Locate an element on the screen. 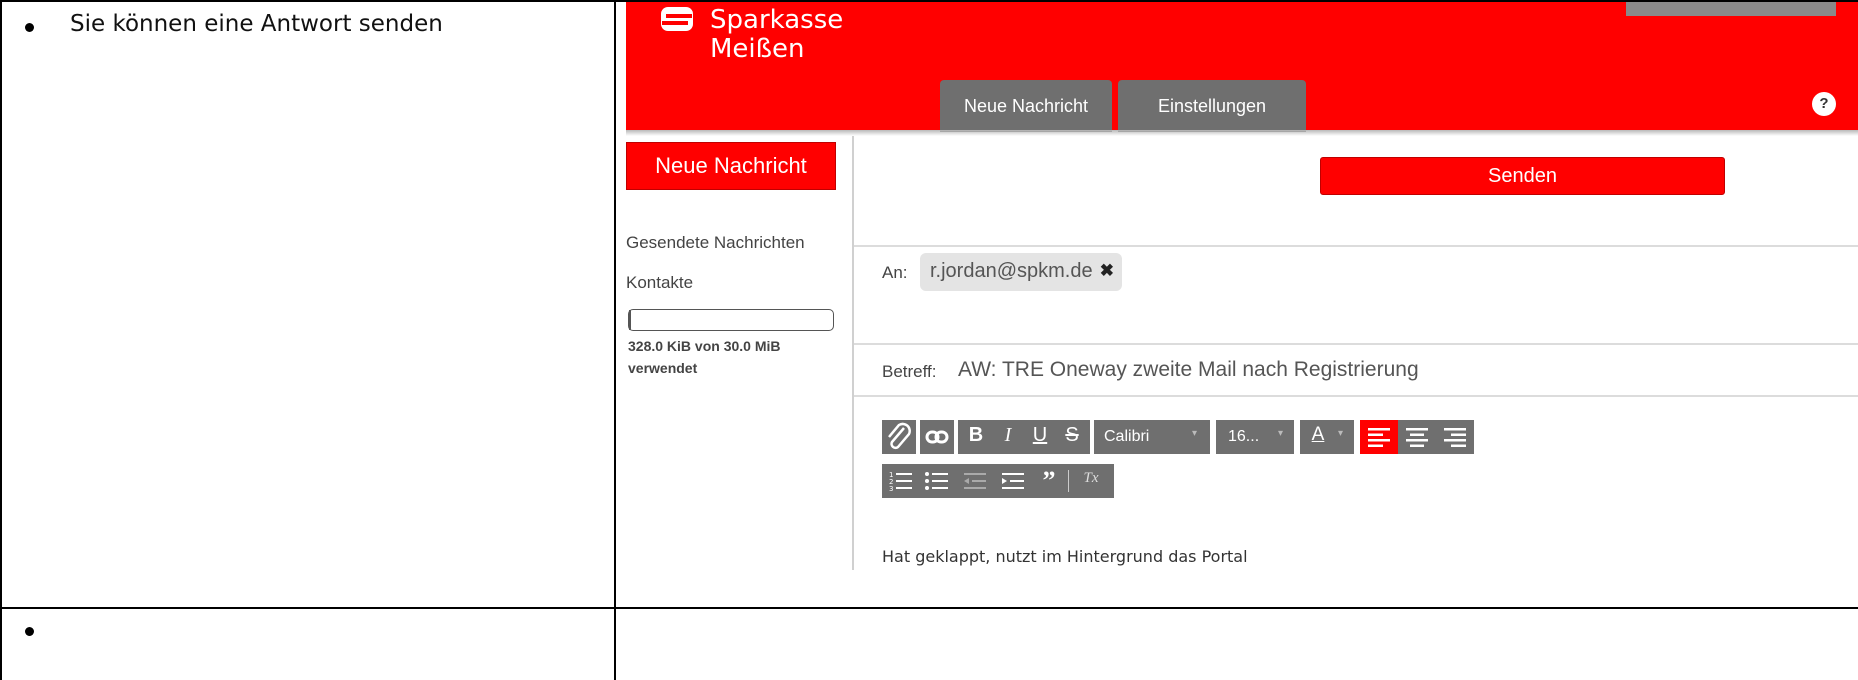 The image size is (1858, 680). new-message-button: Neue Nachricht is located at coordinates (731, 166).